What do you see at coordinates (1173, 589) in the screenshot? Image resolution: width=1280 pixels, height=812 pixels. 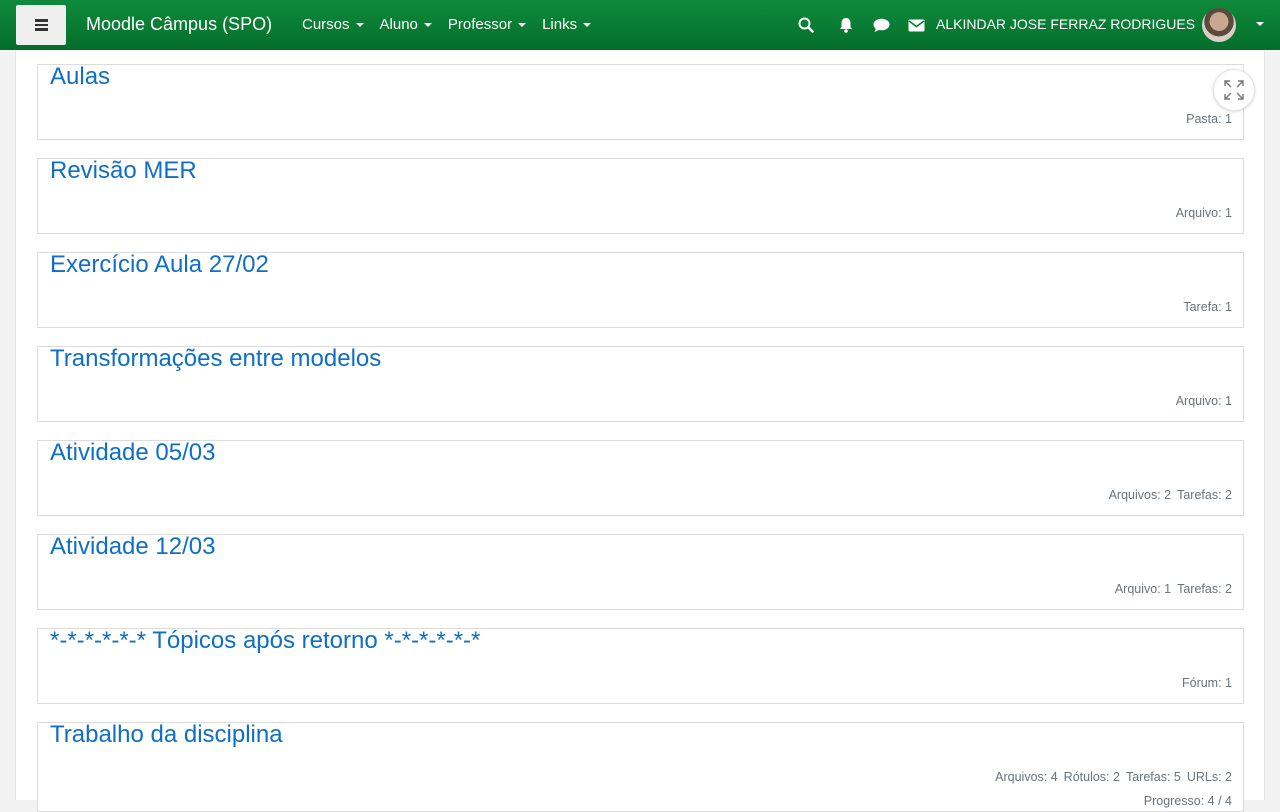 I see `activity-summary: Arquivo: 1 Tarefas: 2` at bounding box center [1173, 589].